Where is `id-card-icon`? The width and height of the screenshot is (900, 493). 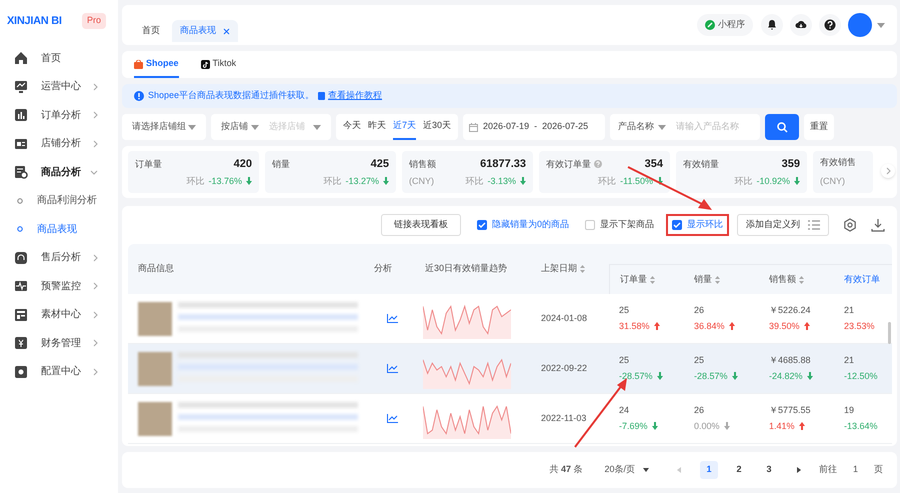
id-card-icon is located at coordinates (21, 143).